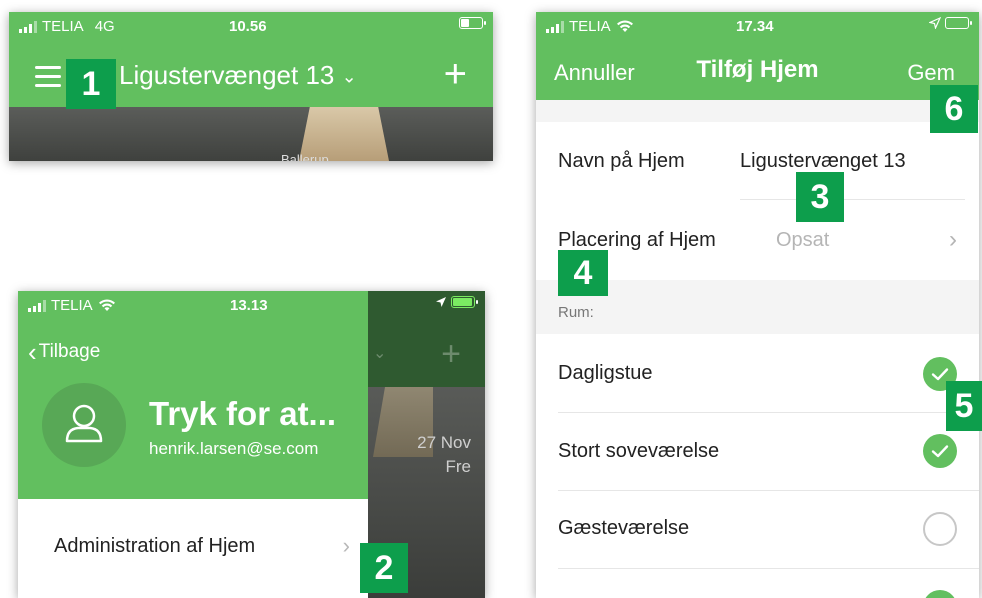 Image resolution: width=982 pixels, height=598 pixels. Describe the element at coordinates (48, 76) in the screenshot. I see `menu-icon` at that location.